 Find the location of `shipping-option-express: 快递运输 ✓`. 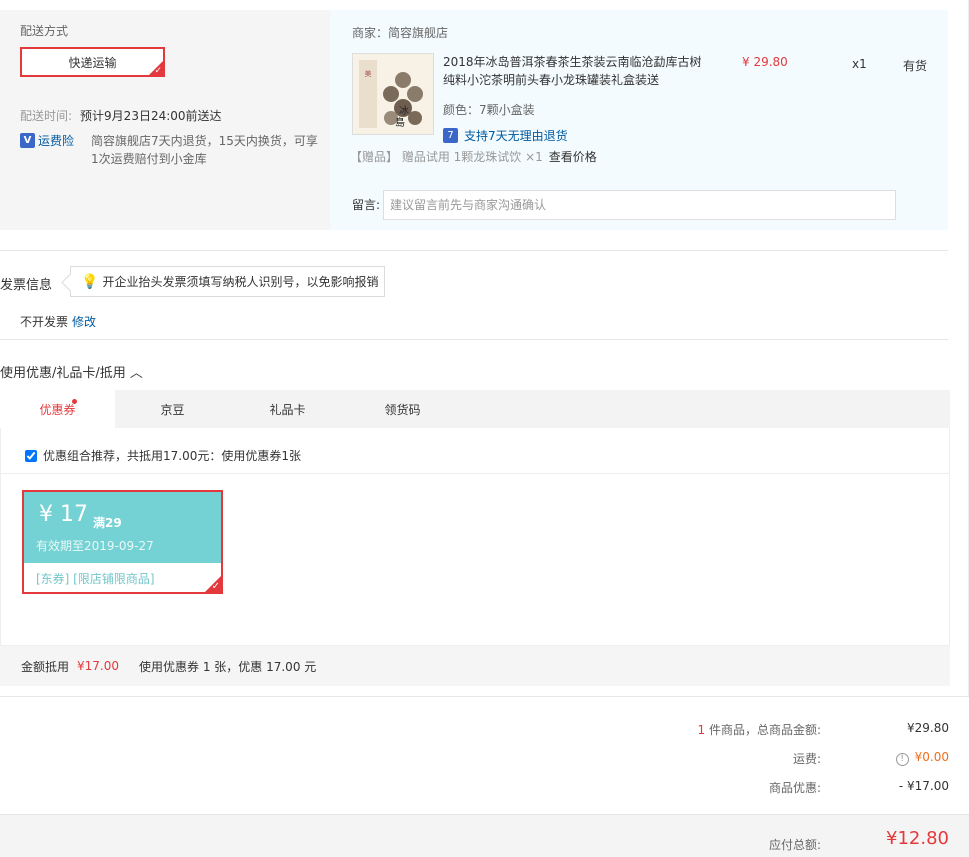

shipping-option-express: 快递运输 ✓ is located at coordinates (92, 62).